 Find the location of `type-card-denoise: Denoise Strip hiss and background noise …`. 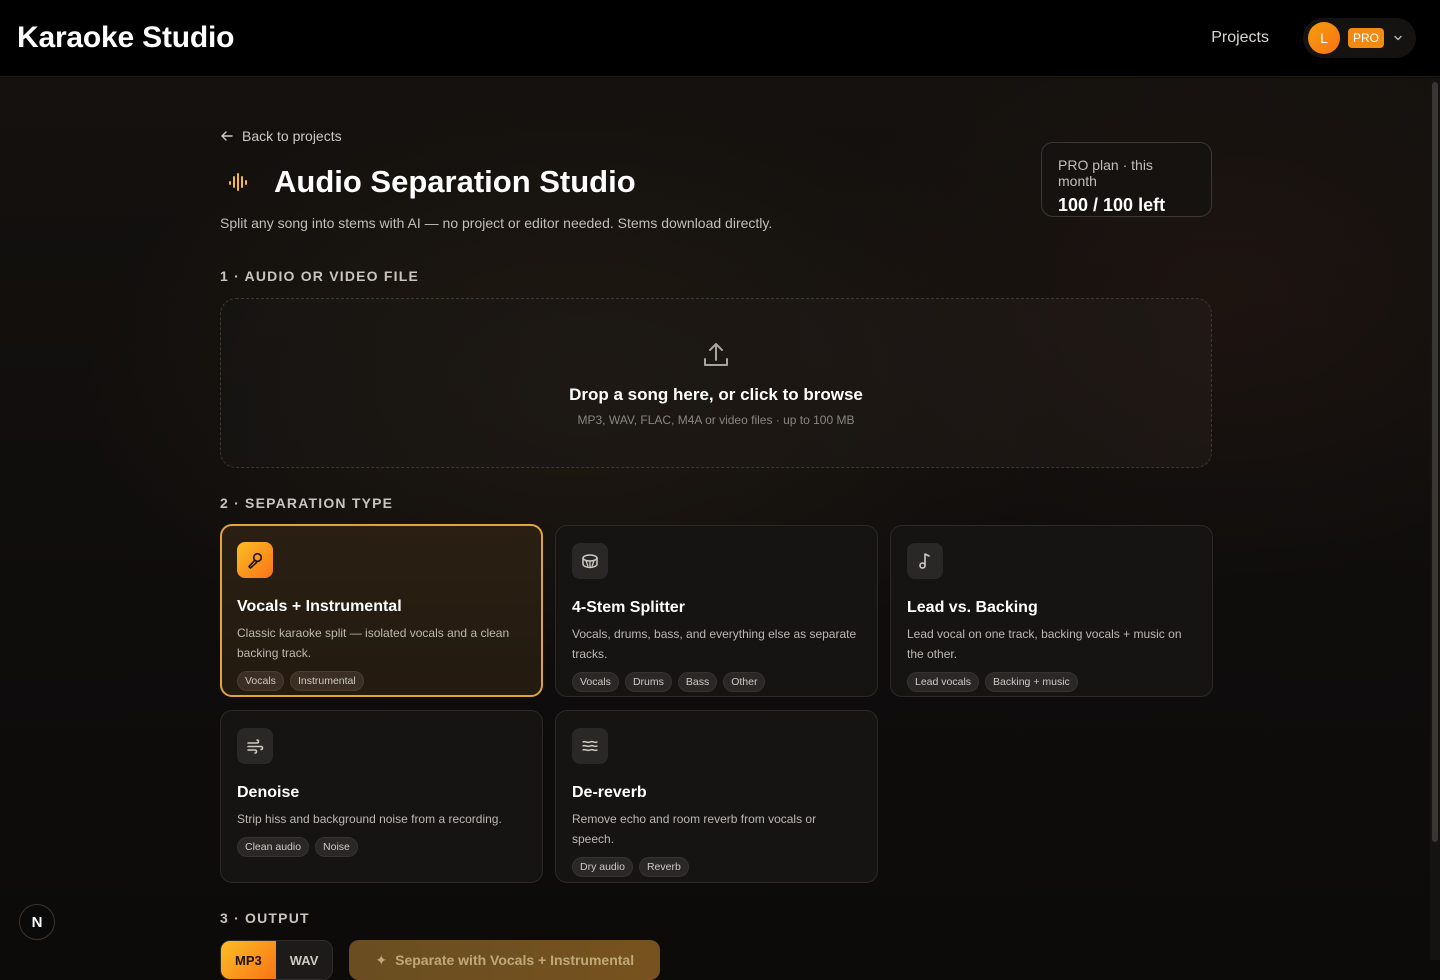

type-card-denoise: Denoise Strip hiss and background noise … is located at coordinates (381, 796).